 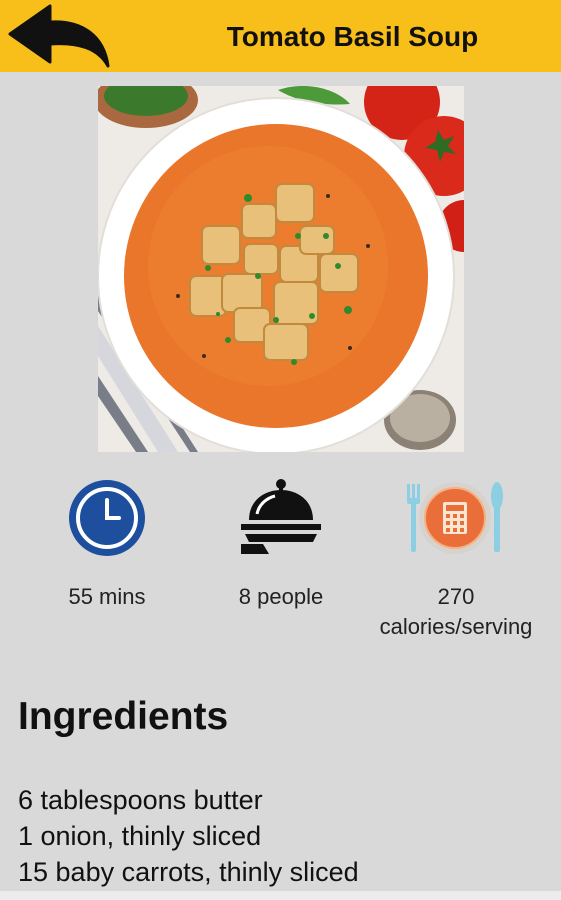 I want to click on cook-time-label: 55 mins, so click(x=107, y=596).